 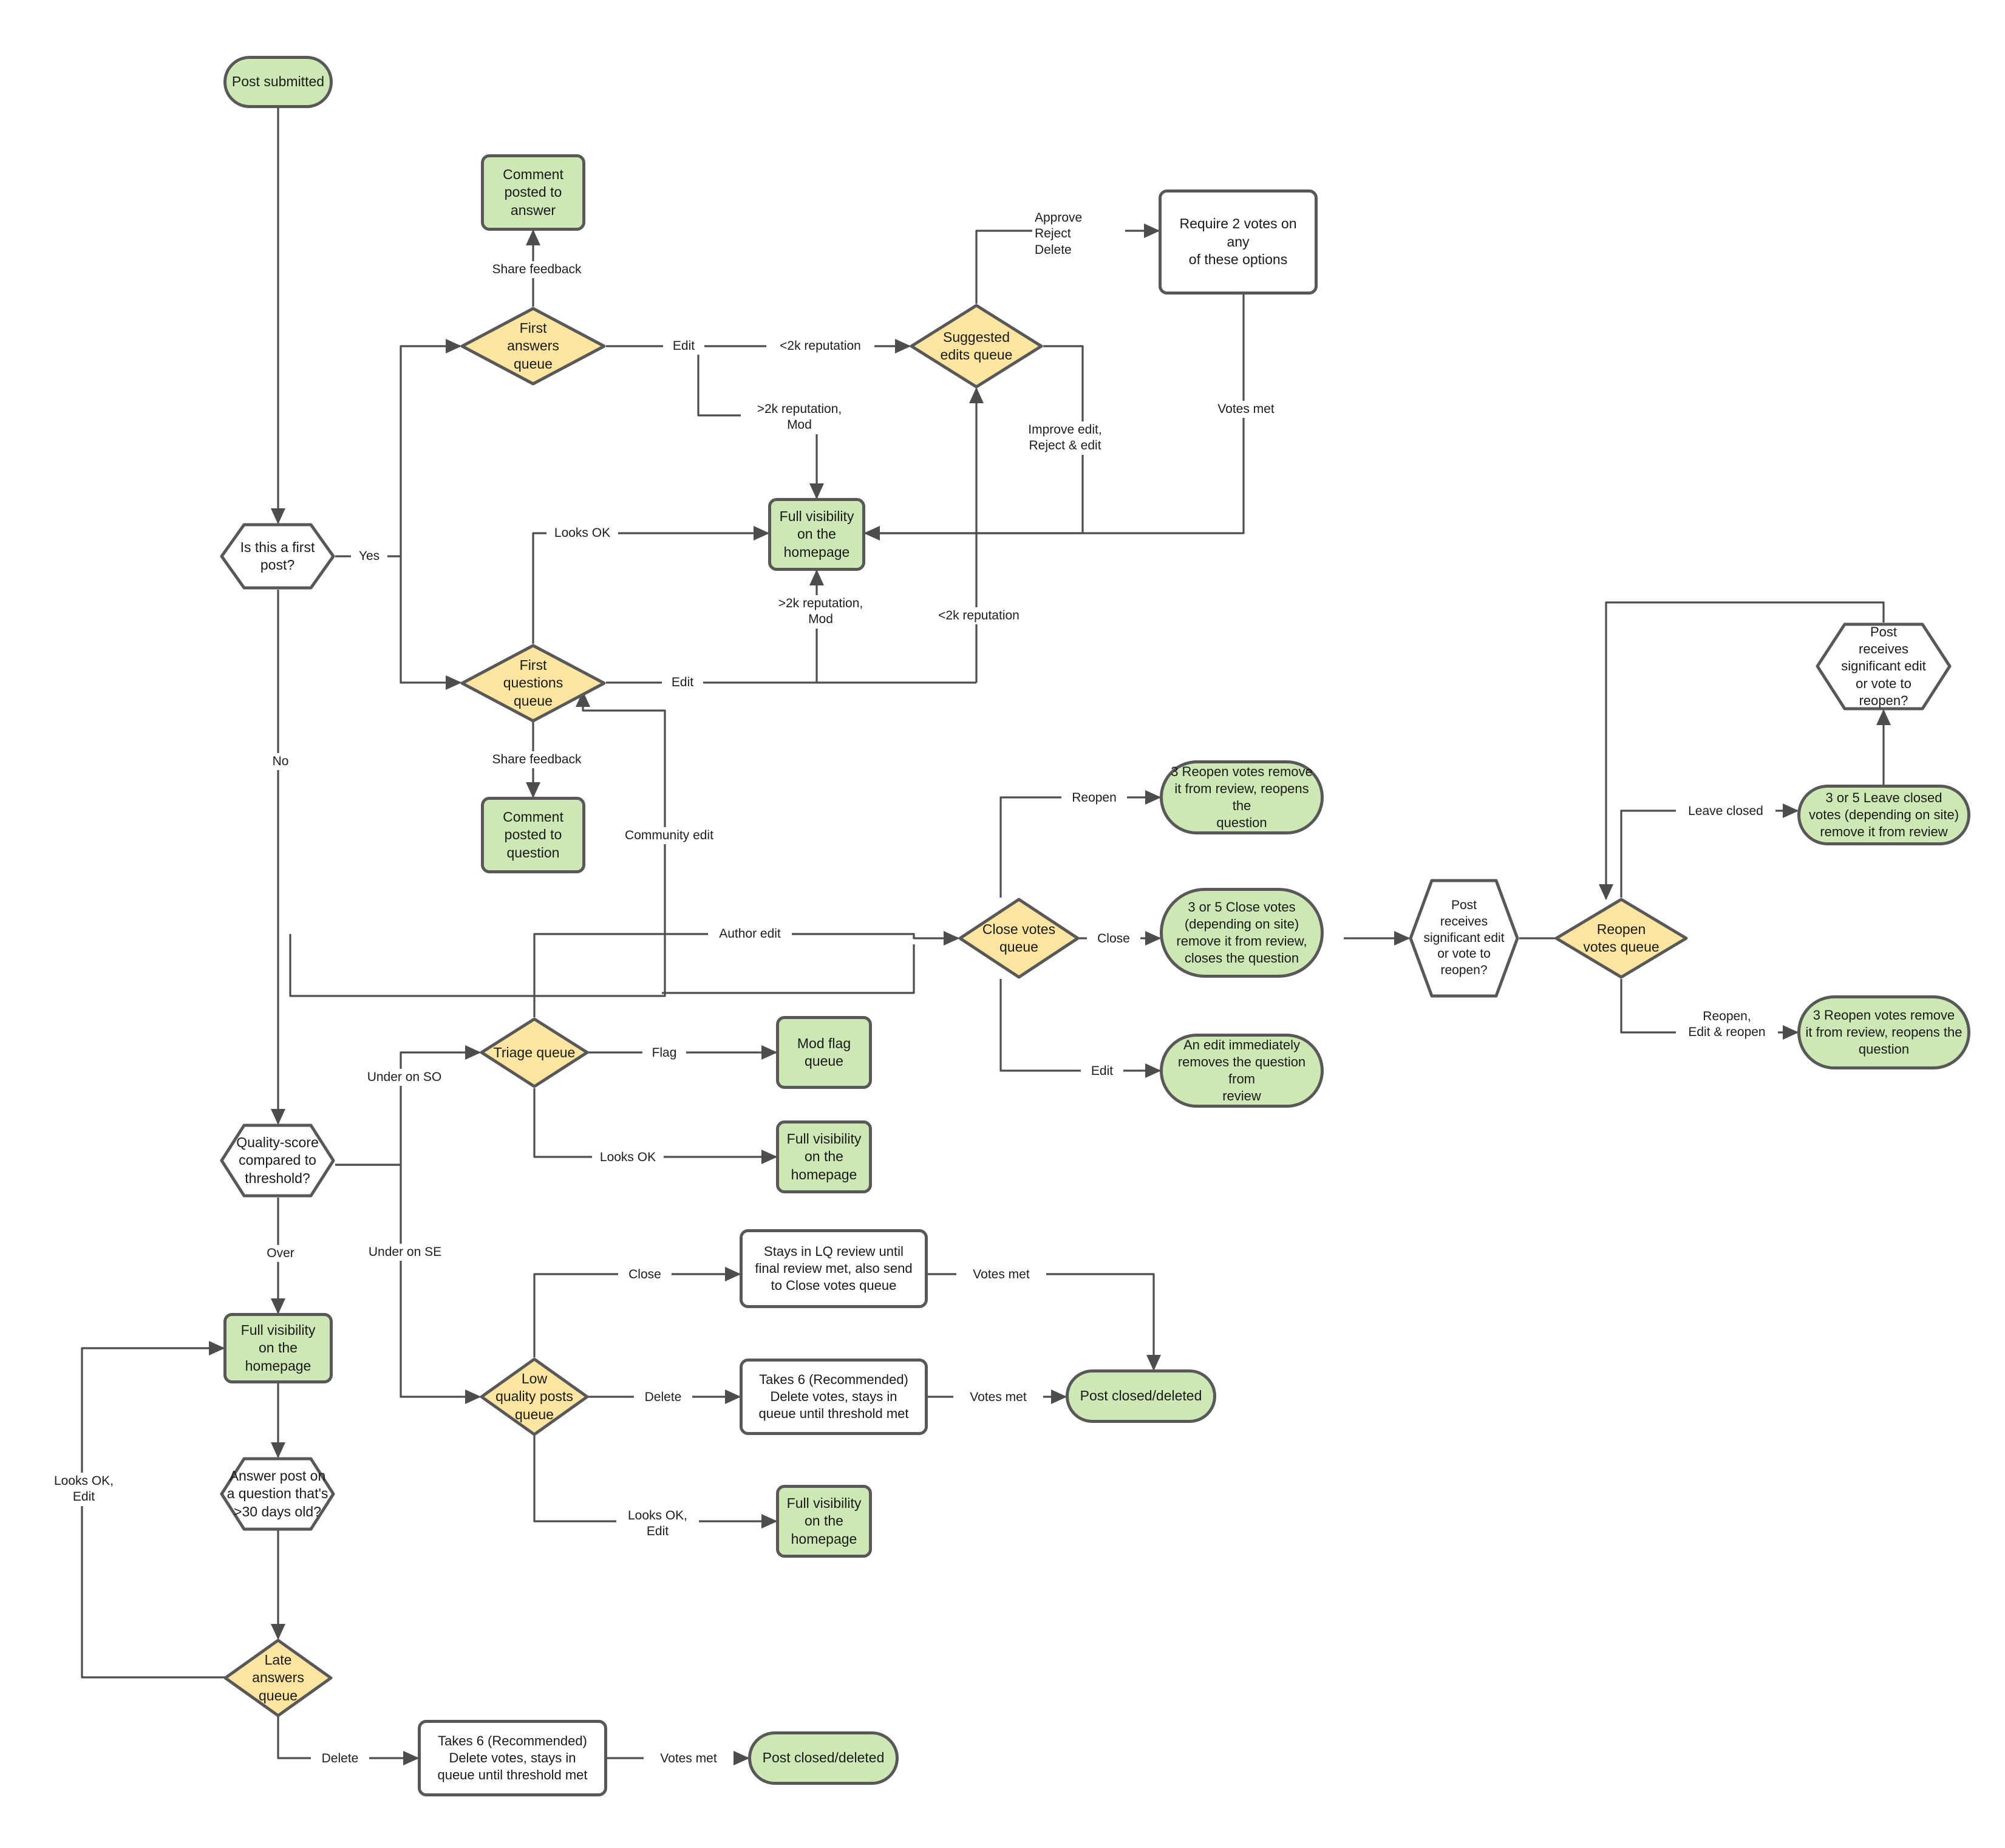 I want to click on node-label: Close votes queue, so click(x=1019, y=938).